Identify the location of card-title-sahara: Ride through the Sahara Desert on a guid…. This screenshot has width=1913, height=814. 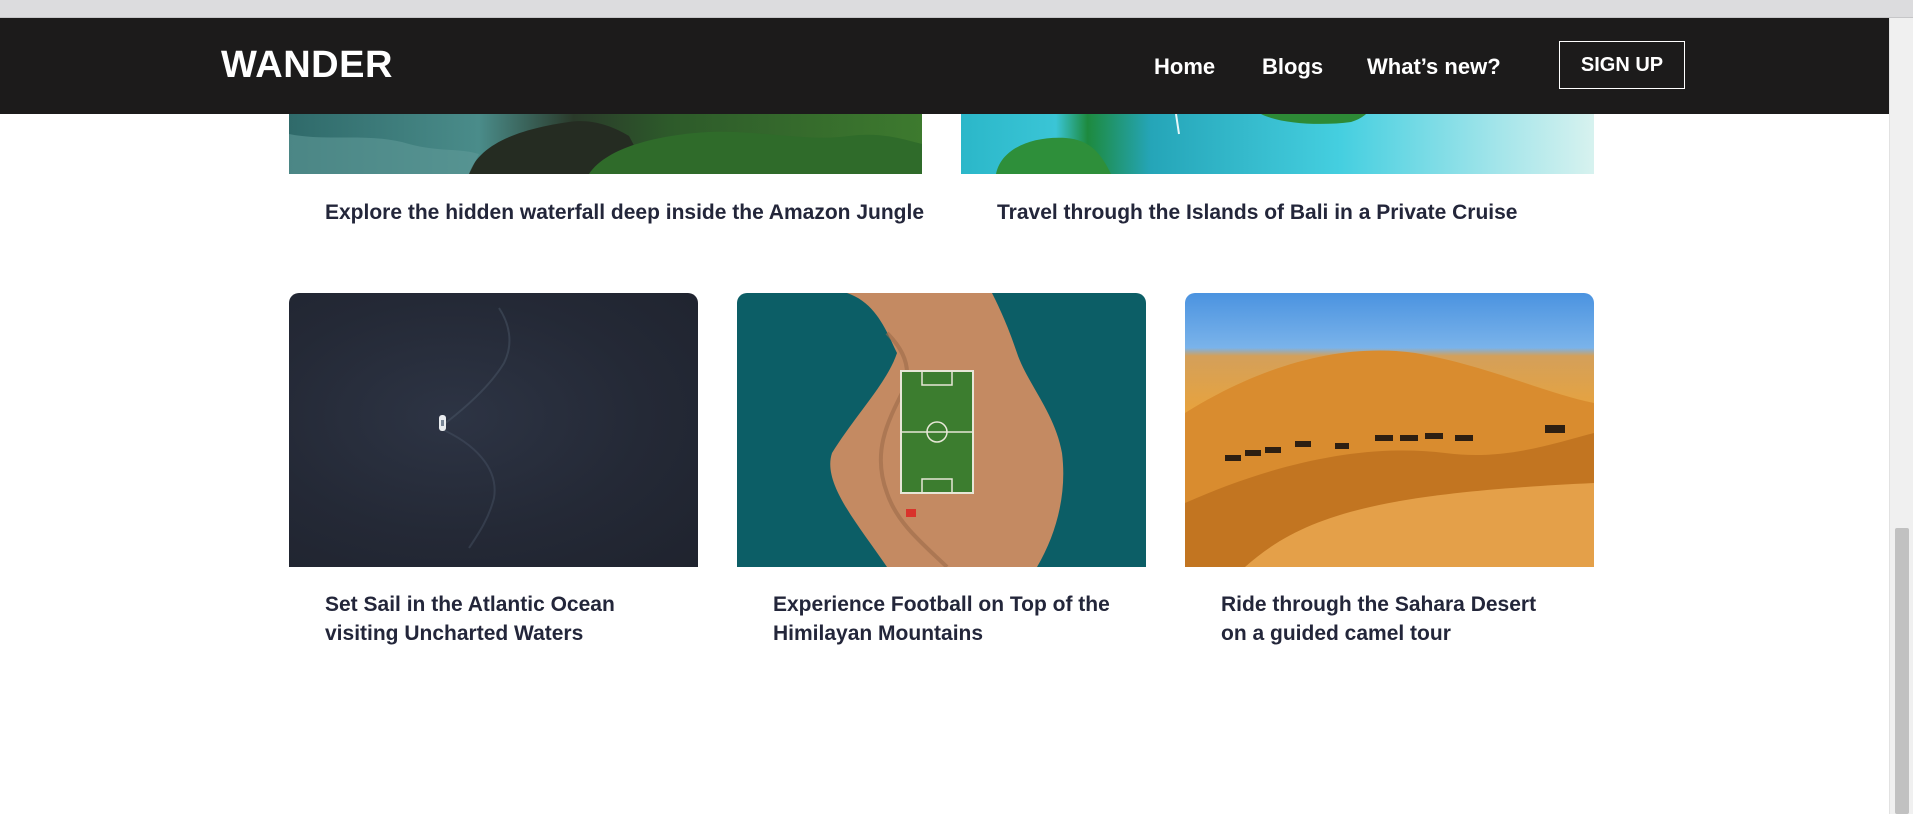
(1391, 619).